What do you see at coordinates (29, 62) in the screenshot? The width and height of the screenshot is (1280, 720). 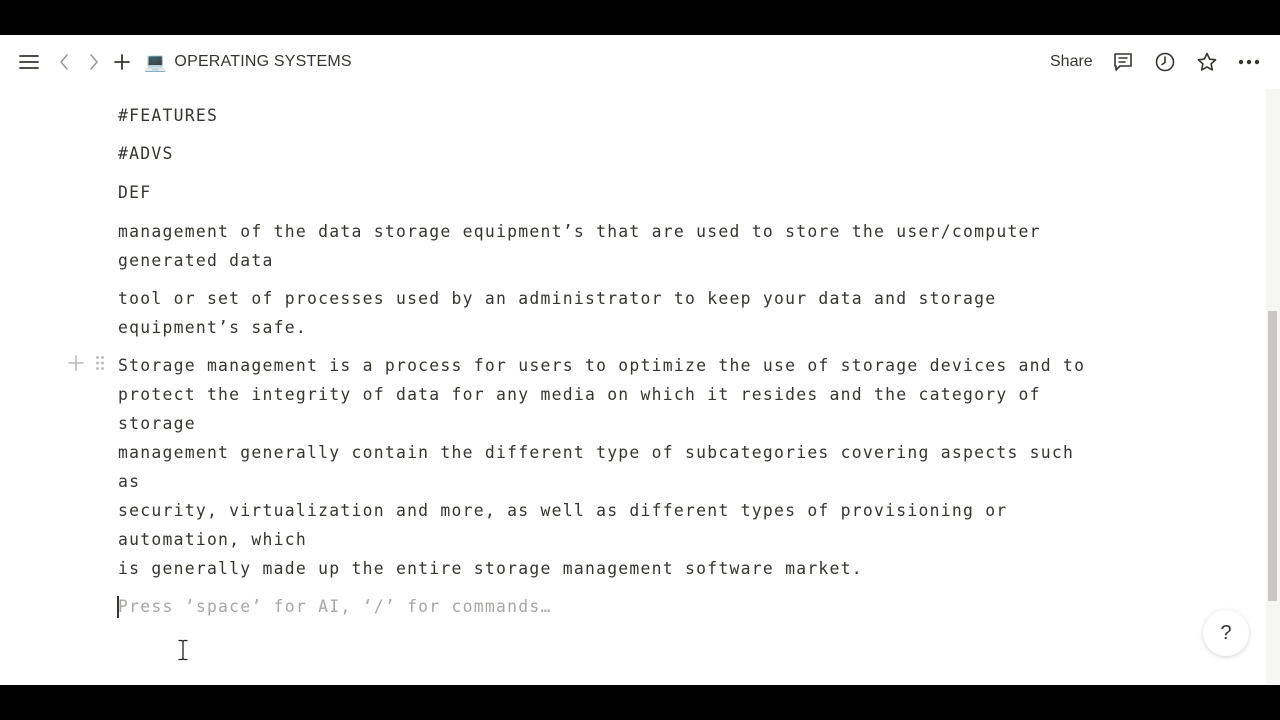 I see `hamburger-menu-icon` at bounding box center [29, 62].